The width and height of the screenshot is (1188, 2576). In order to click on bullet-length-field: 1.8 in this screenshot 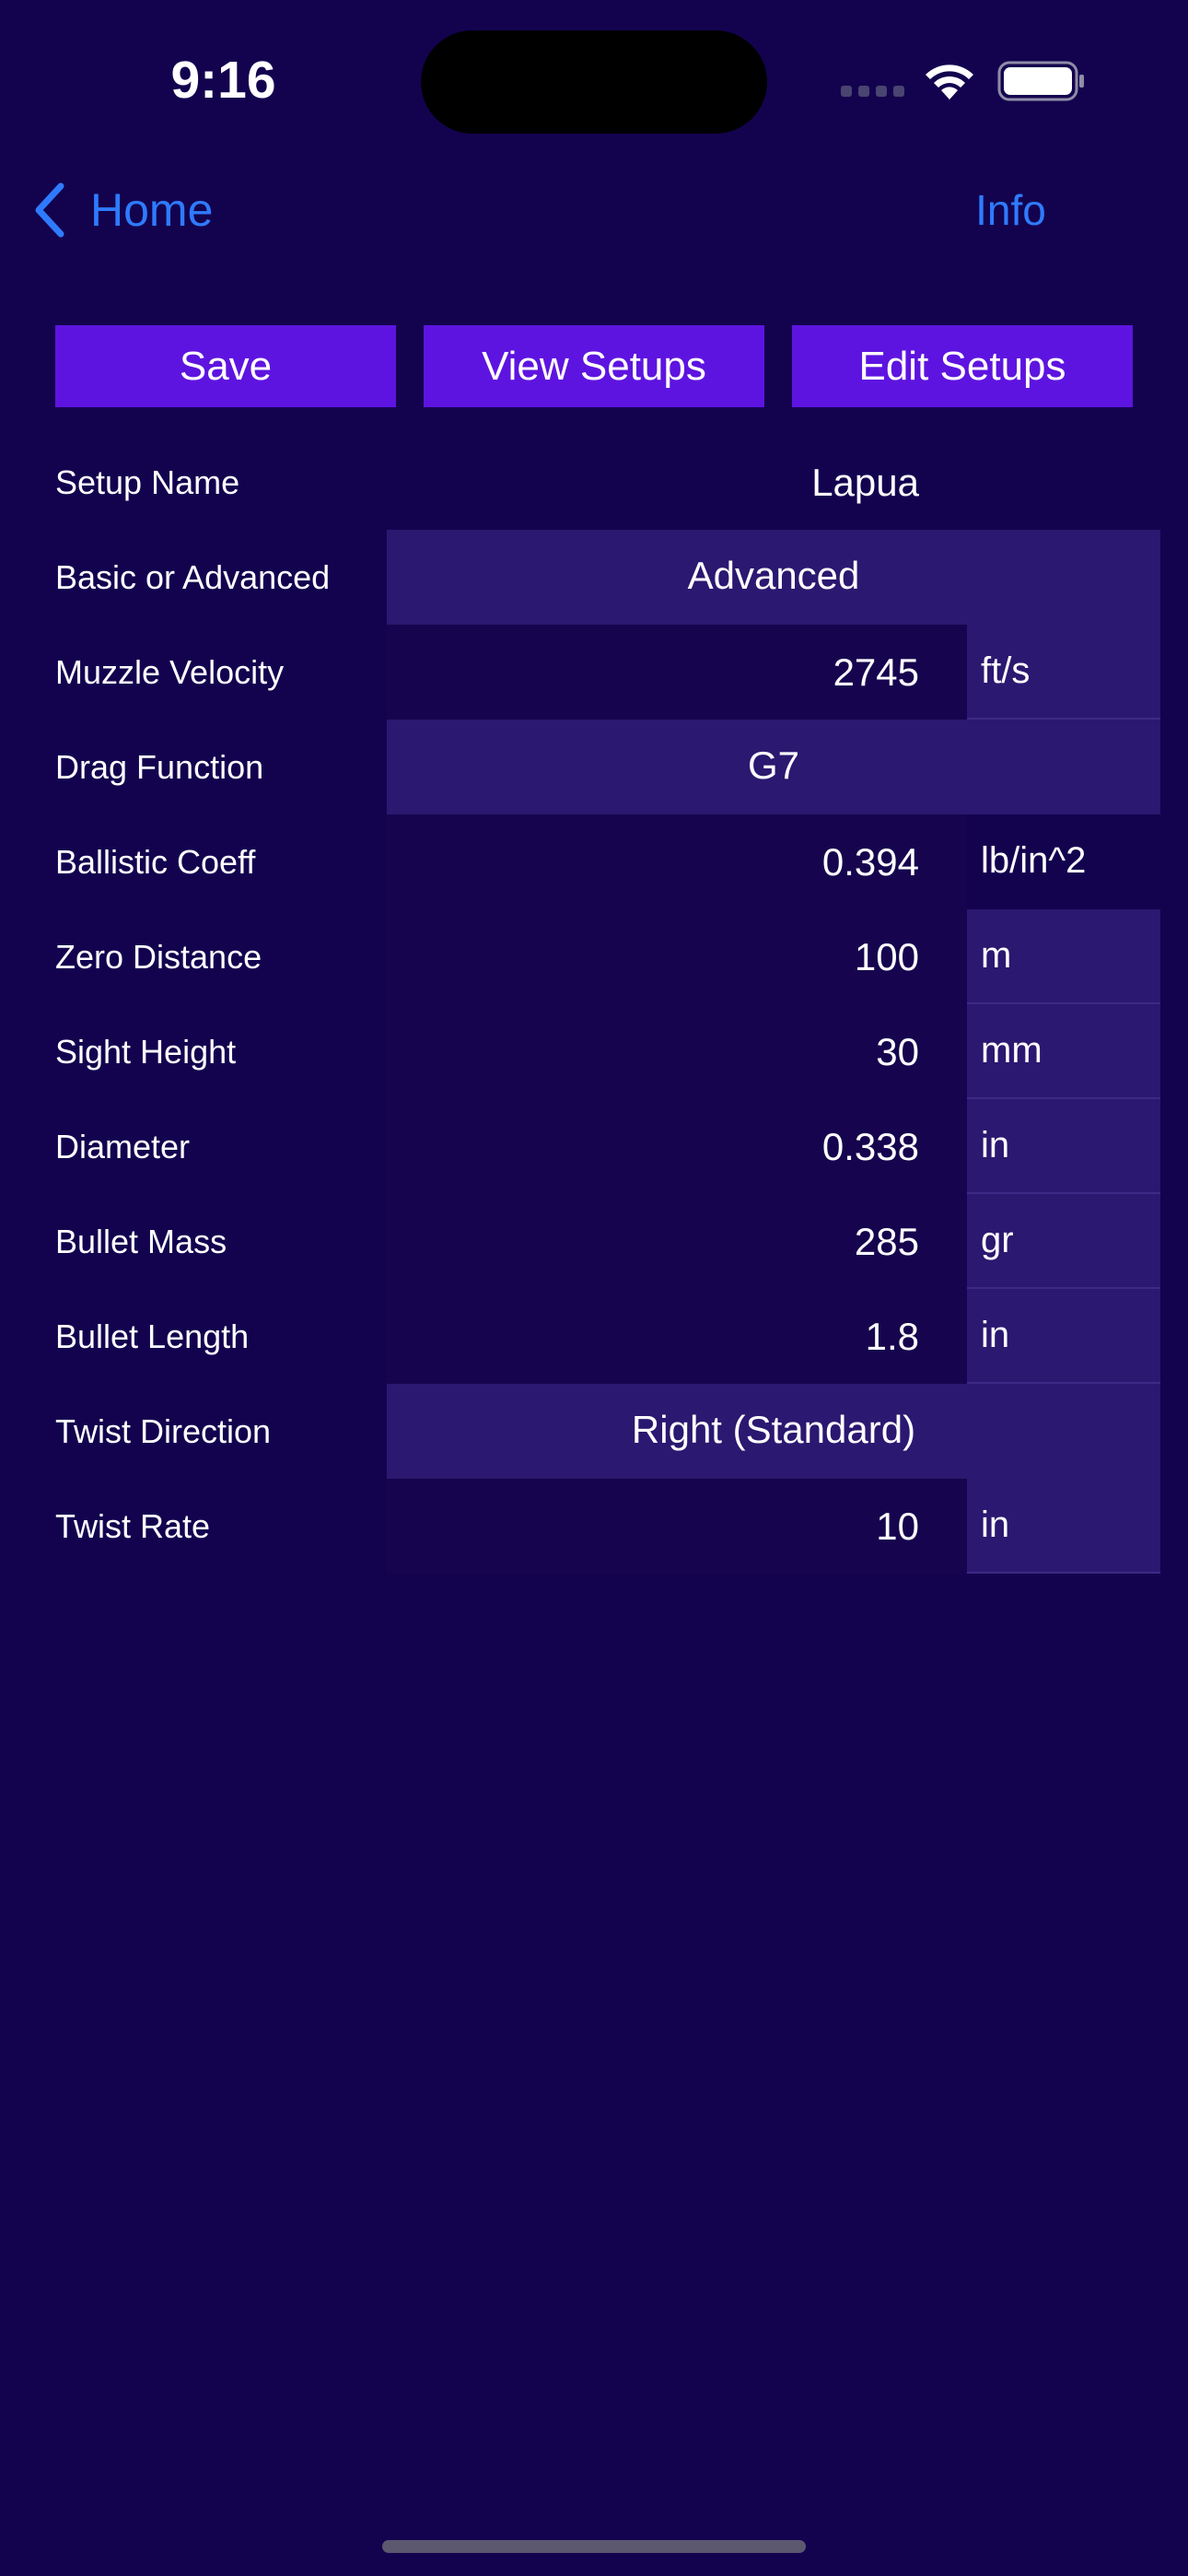, I will do `click(677, 1336)`.